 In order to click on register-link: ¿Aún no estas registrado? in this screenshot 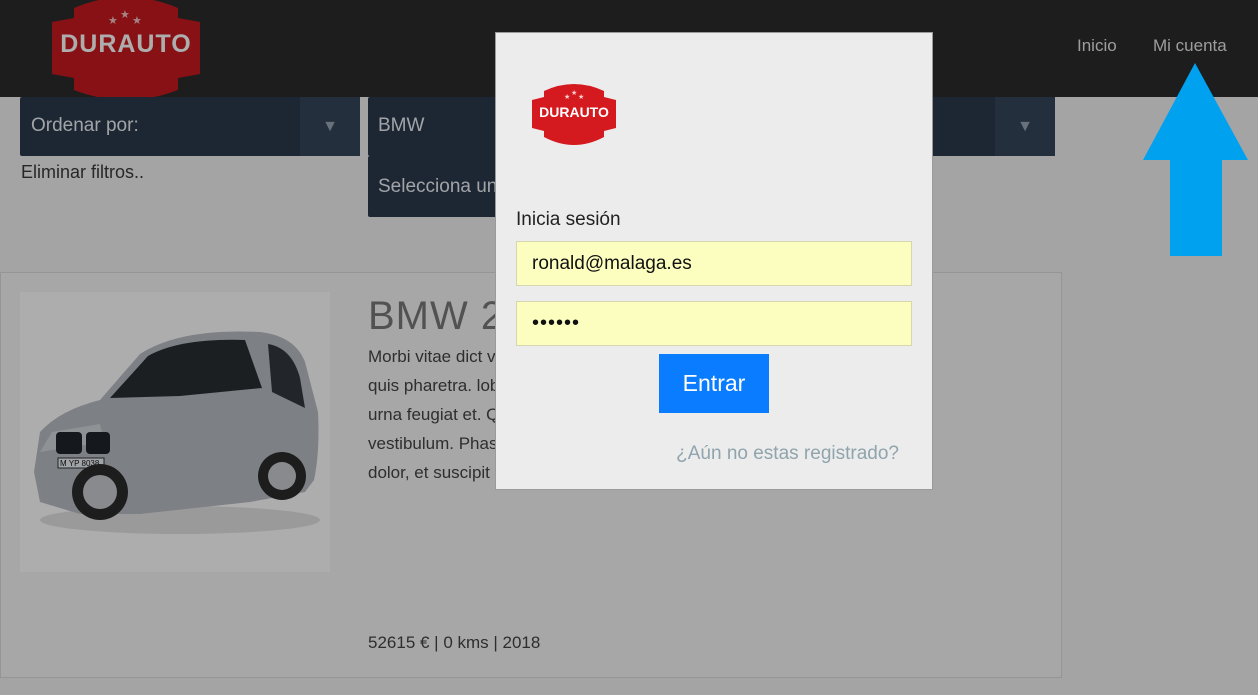, I will do `click(787, 454)`.